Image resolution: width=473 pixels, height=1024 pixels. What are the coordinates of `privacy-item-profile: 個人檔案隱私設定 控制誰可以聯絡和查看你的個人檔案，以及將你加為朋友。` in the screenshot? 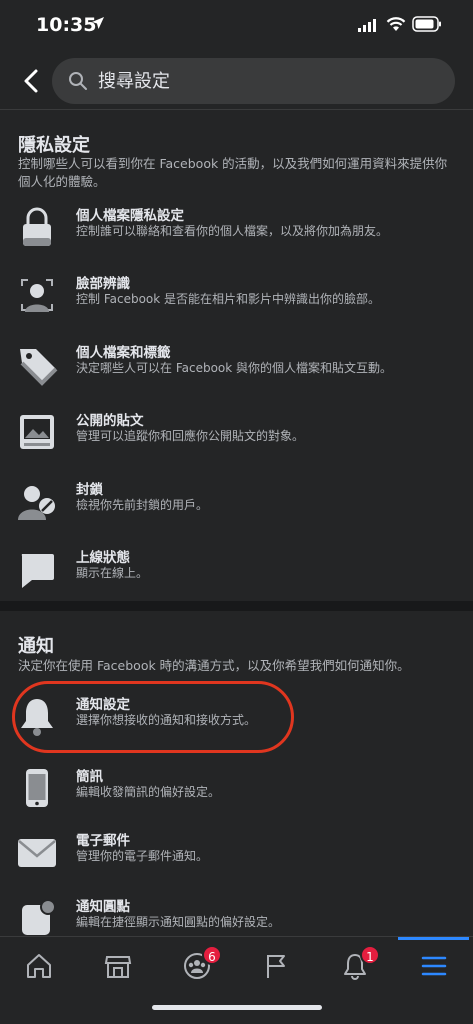 It's located at (236, 239).